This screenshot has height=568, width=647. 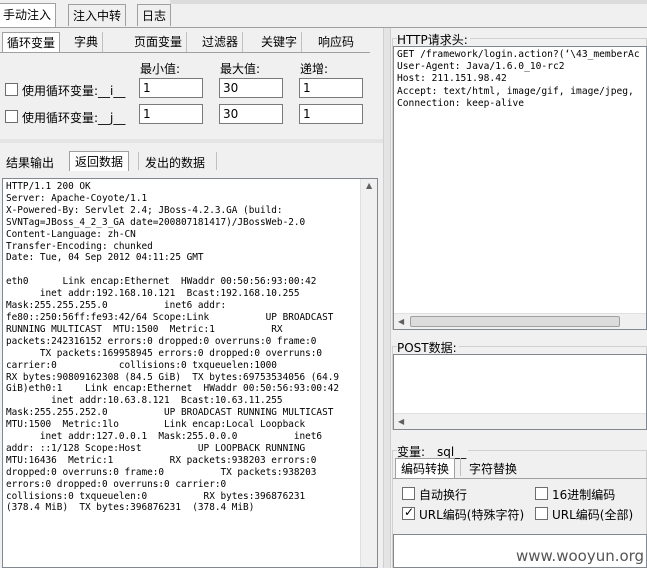 I want to click on tab-response-codes: 响应码, so click(x=336, y=42).